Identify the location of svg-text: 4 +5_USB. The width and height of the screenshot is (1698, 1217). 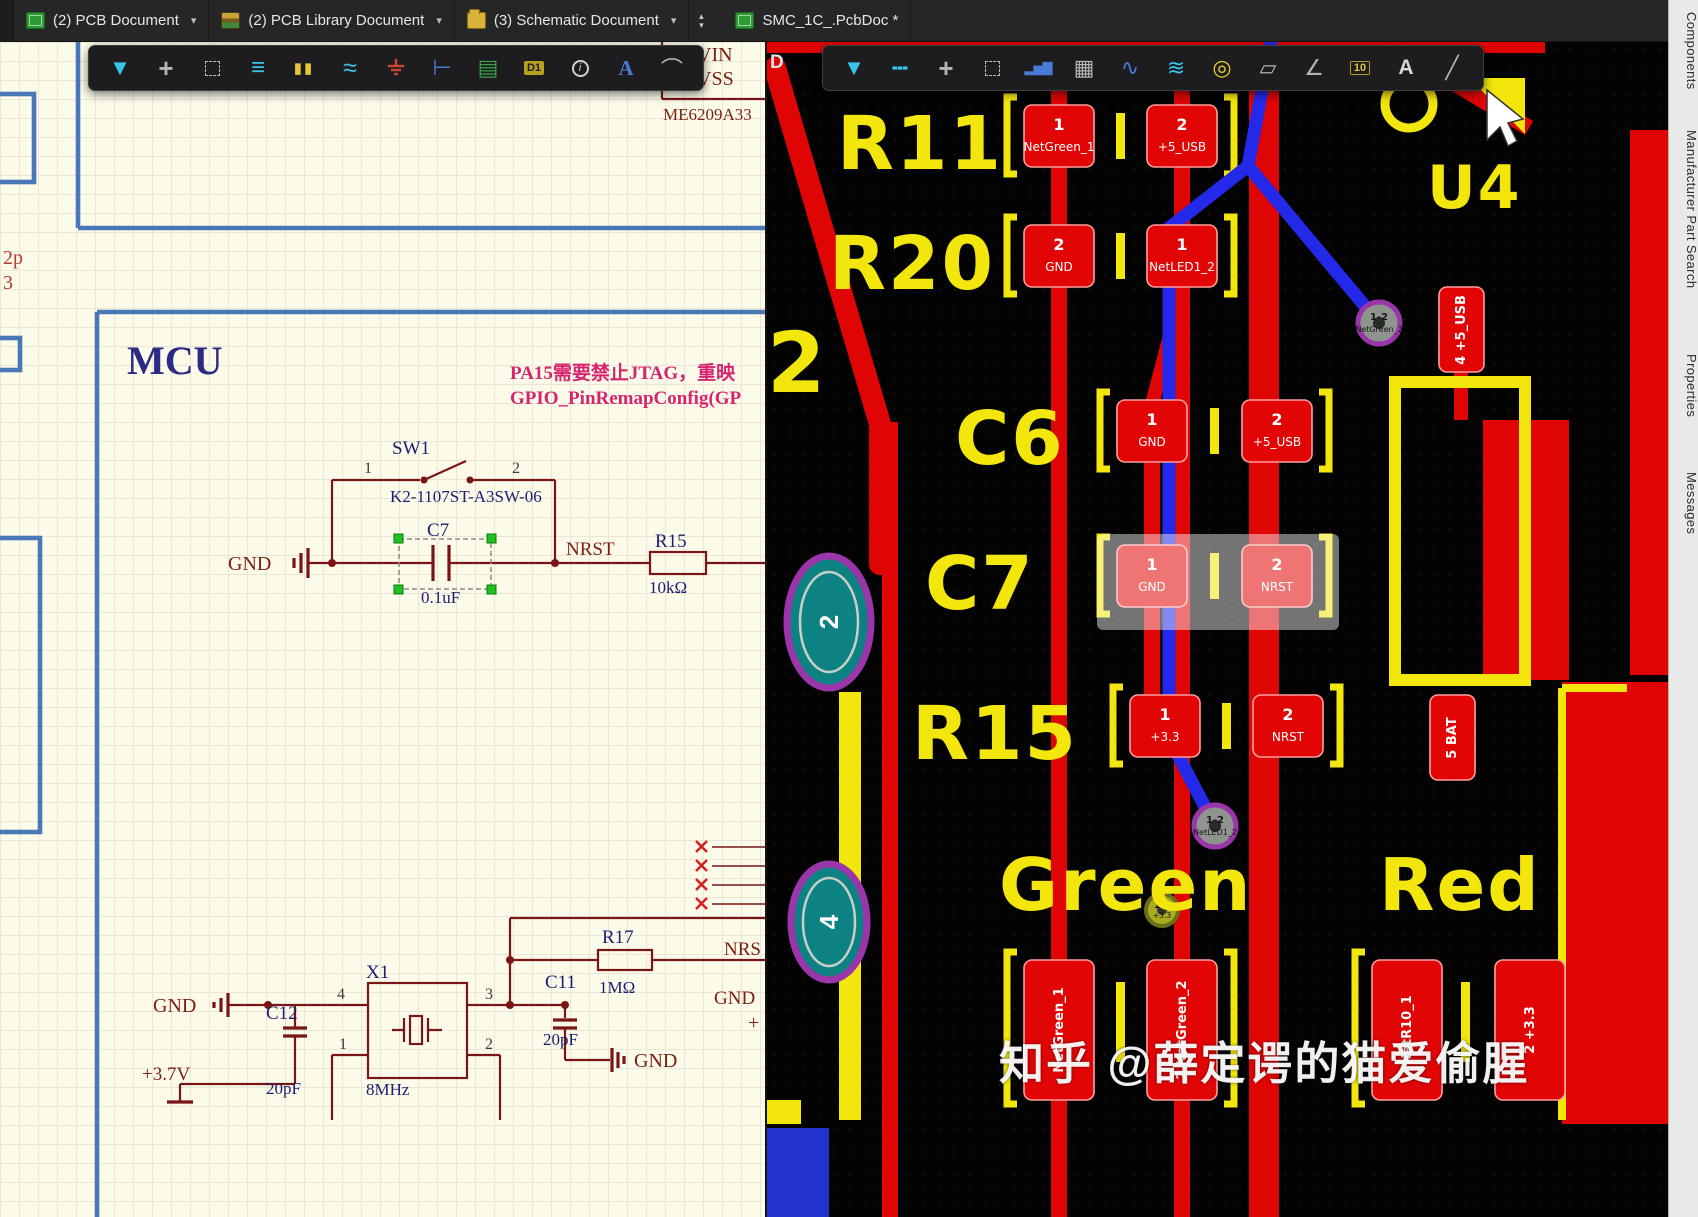
(1461, 330).